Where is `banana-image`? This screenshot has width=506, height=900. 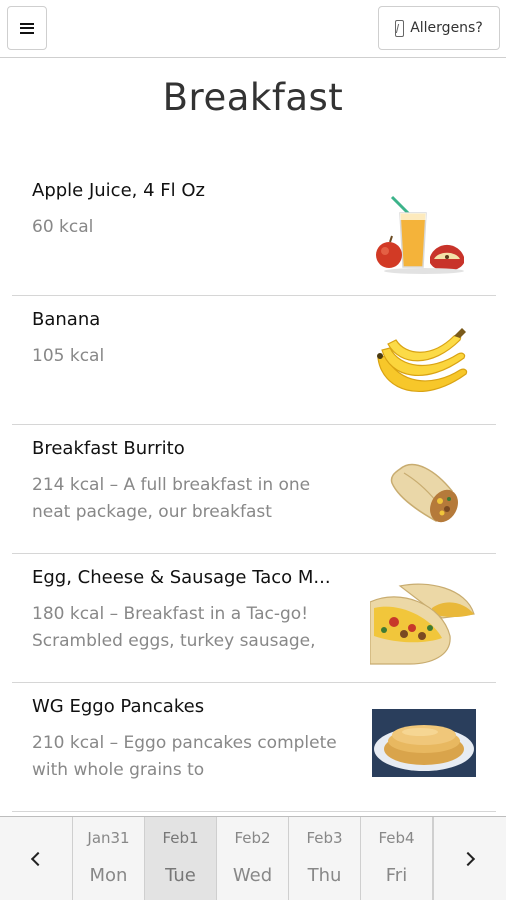 banana-image is located at coordinates (422, 360).